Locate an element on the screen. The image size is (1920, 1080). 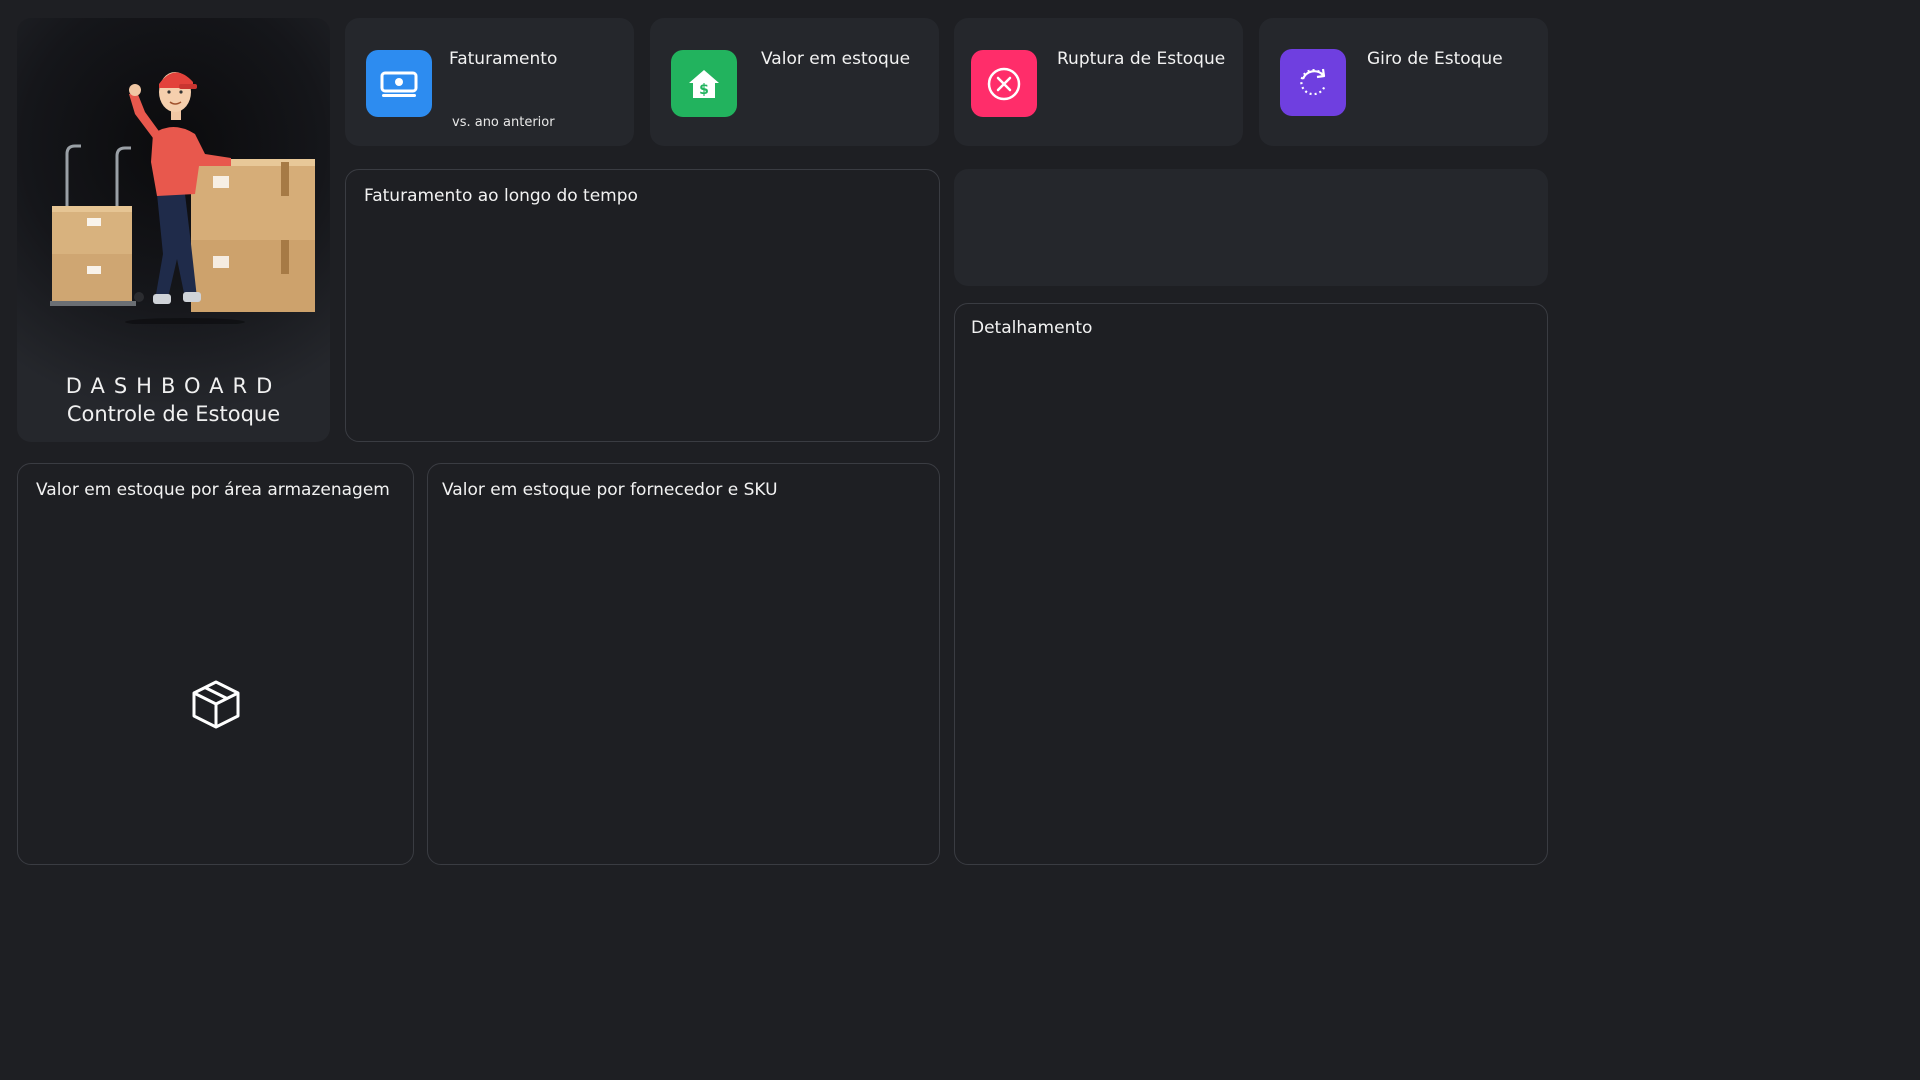
kpi-label: Faturamento is located at coordinates (503, 59).